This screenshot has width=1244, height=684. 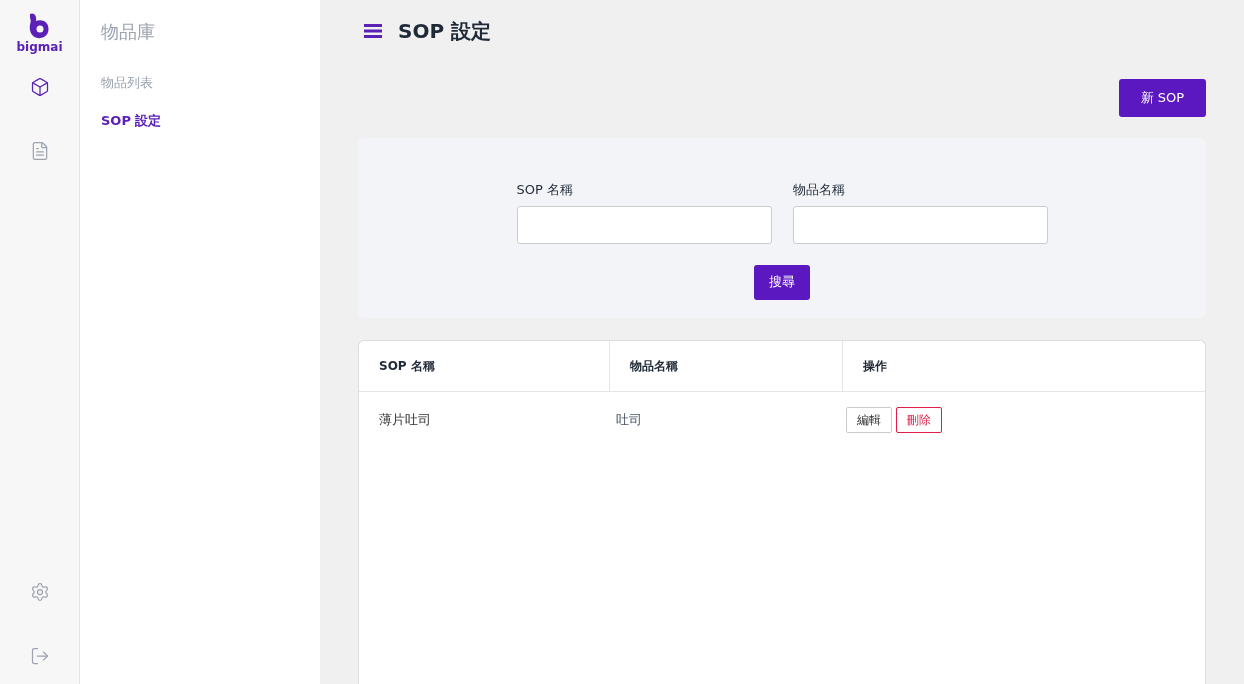 What do you see at coordinates (782, 282) in the screenshot?
I see `search-button: 搜尋` at bounding box center [782, 282].